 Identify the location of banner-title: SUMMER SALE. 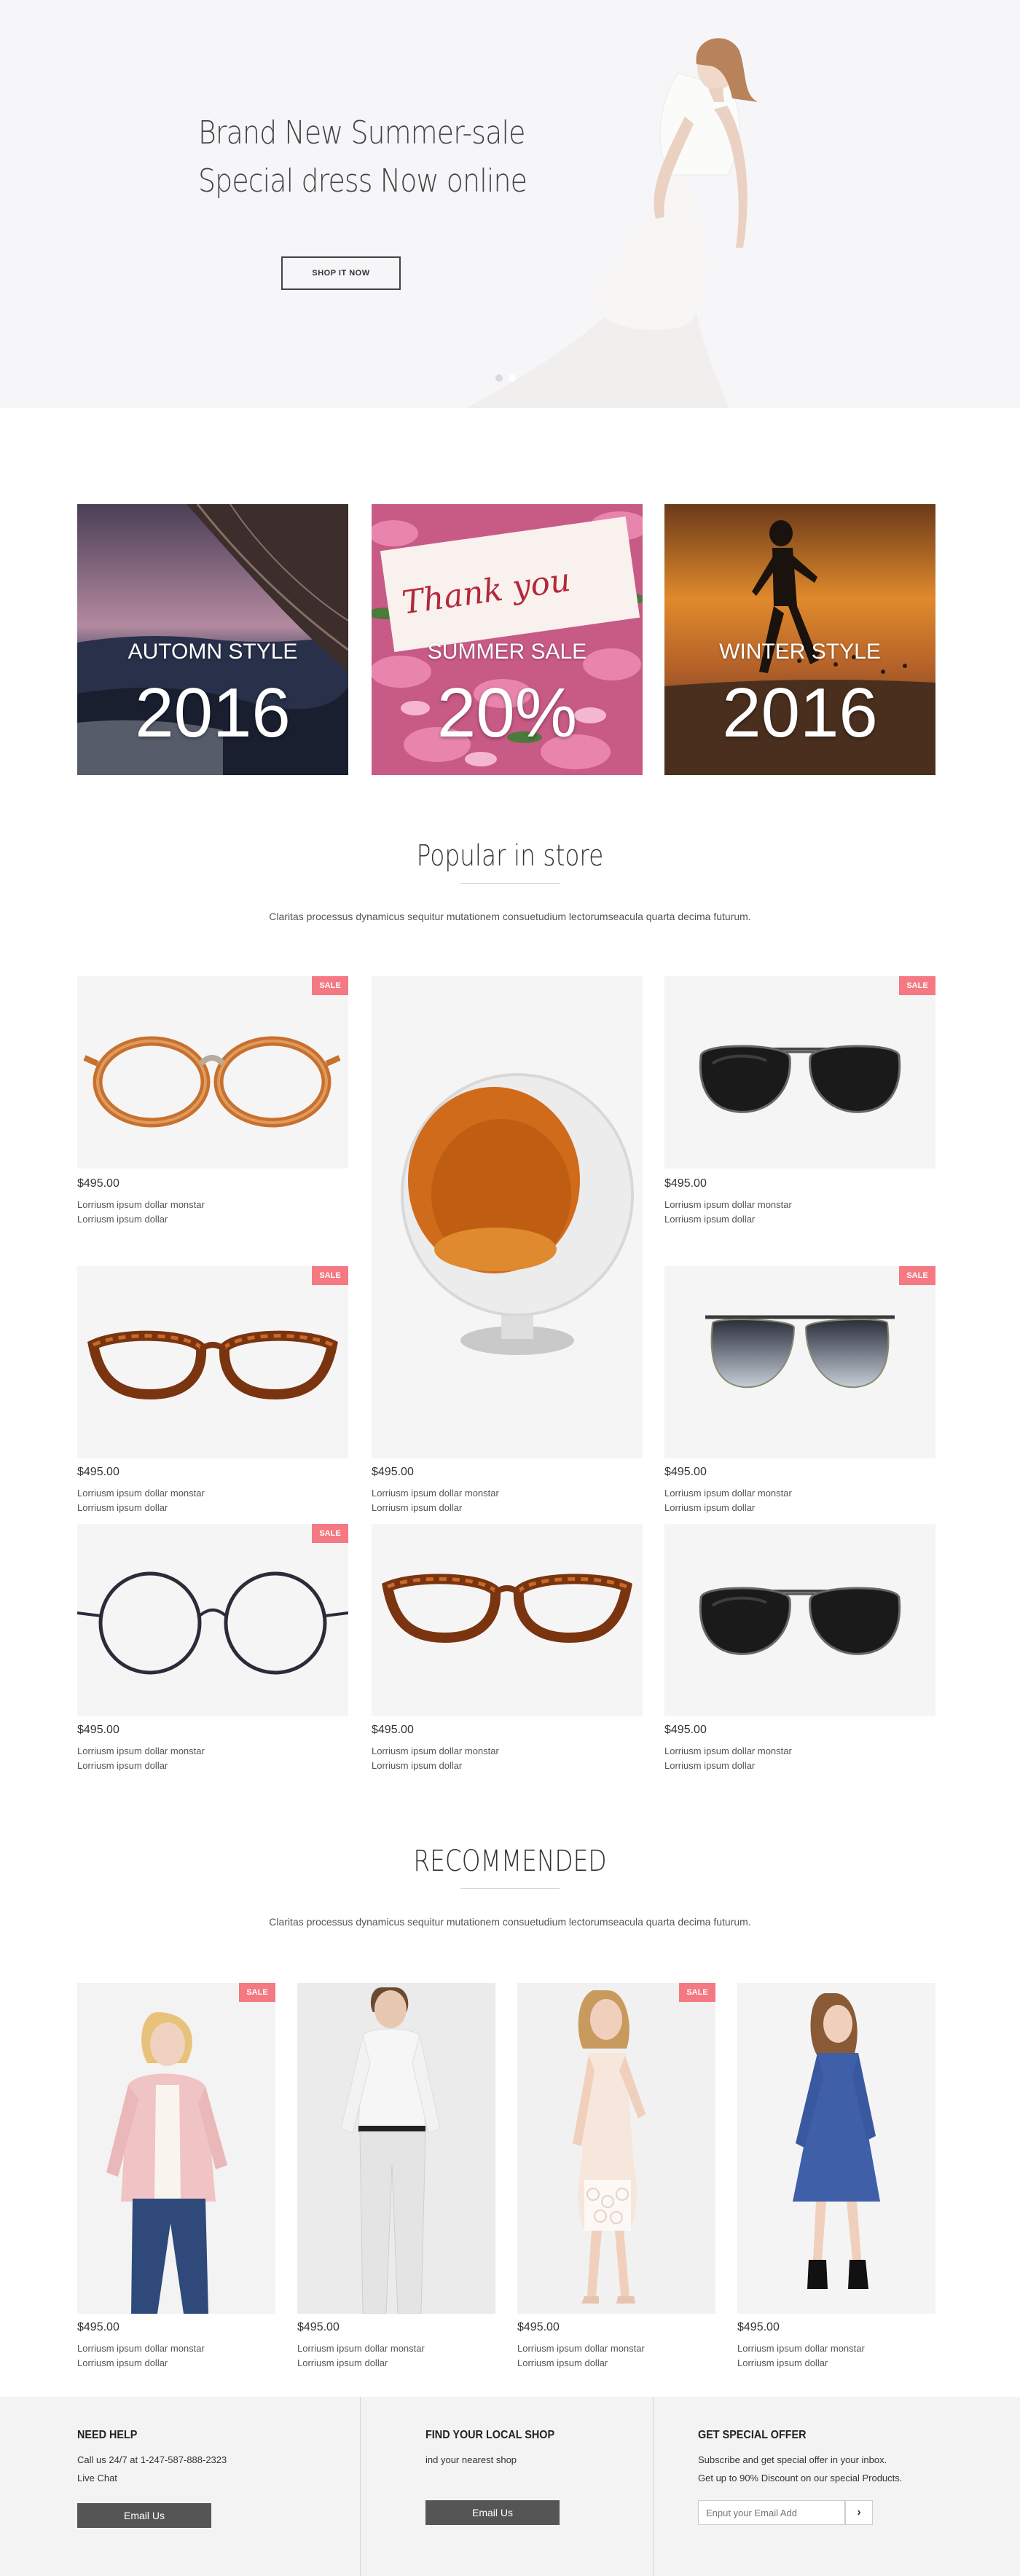
(507, 652).